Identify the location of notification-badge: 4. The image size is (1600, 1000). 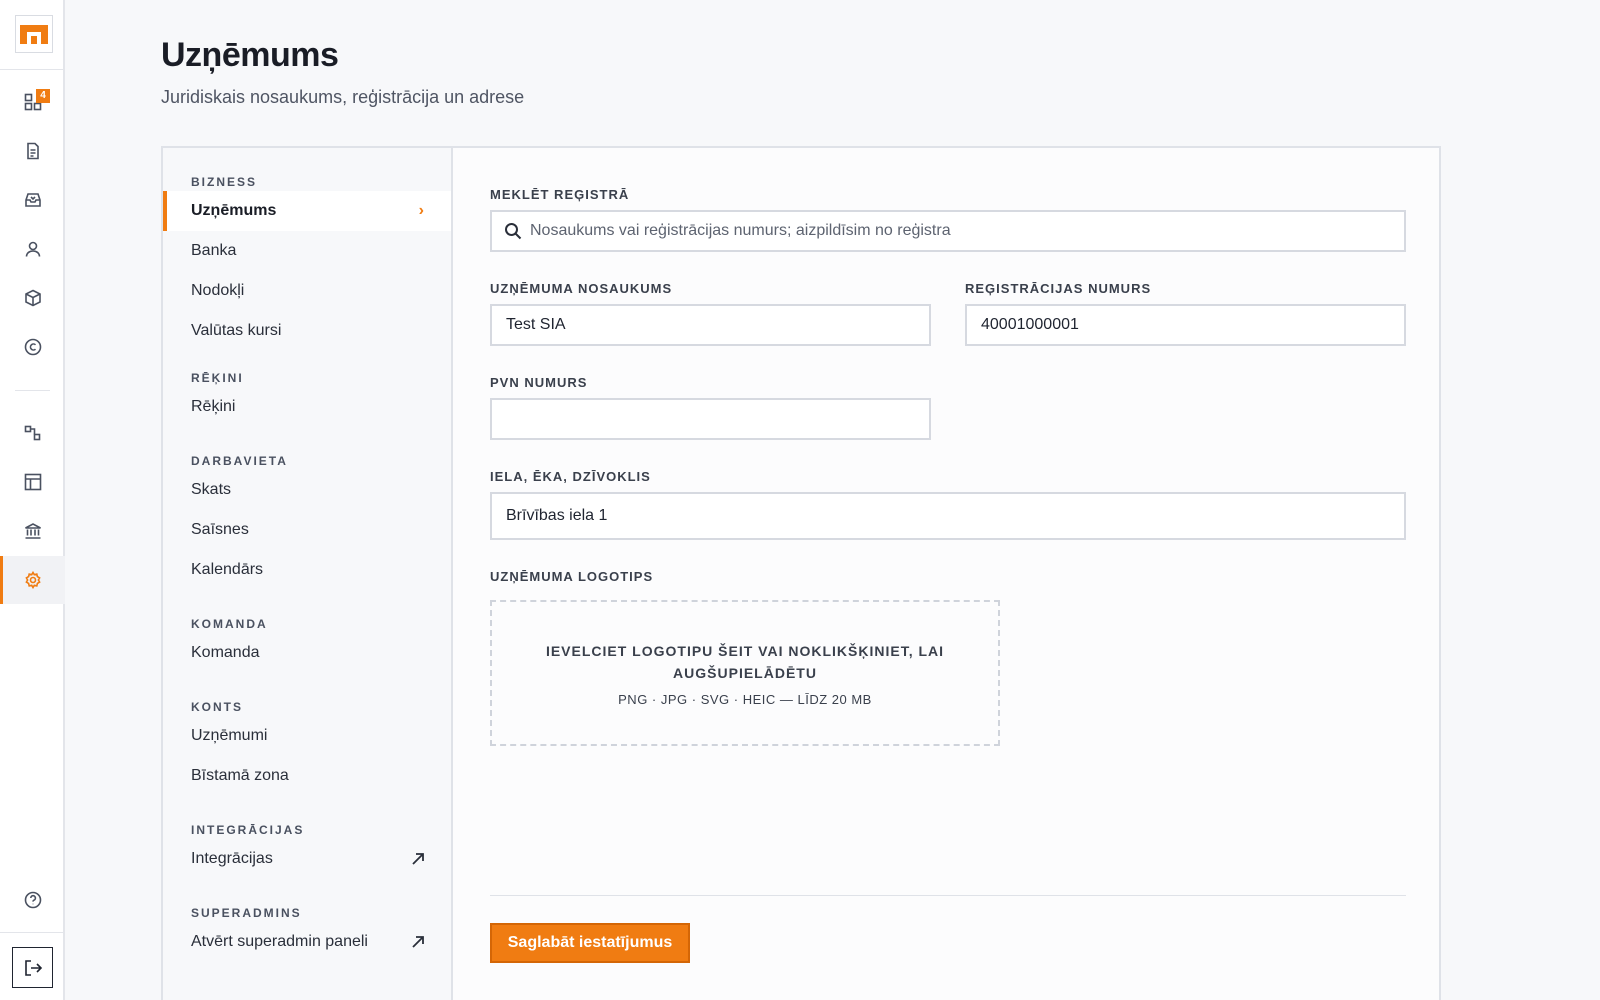
(43, 96).